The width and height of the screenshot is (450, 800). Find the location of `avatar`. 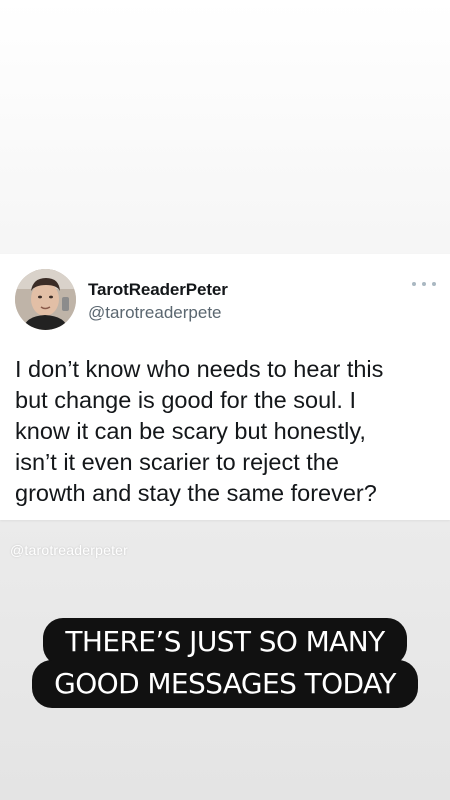

avatar is located at coordinates (45, 299).